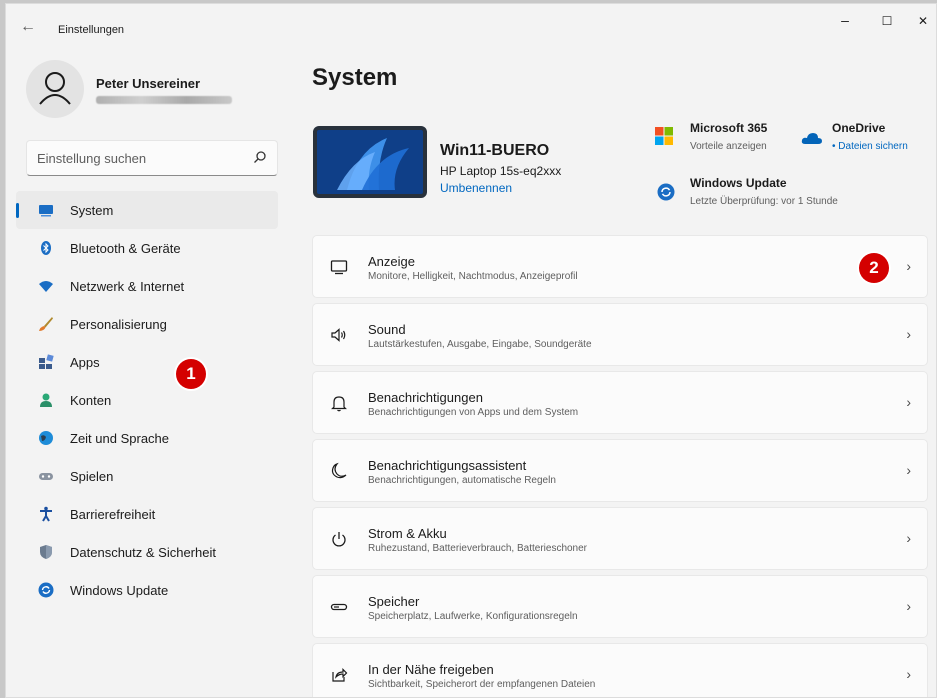 The height and width of the screenshot is (698, 937). What do you see at coordinates (46, 248) in the screenshot?
I see `bluetooth-icon` at bounding box center [46, 248].